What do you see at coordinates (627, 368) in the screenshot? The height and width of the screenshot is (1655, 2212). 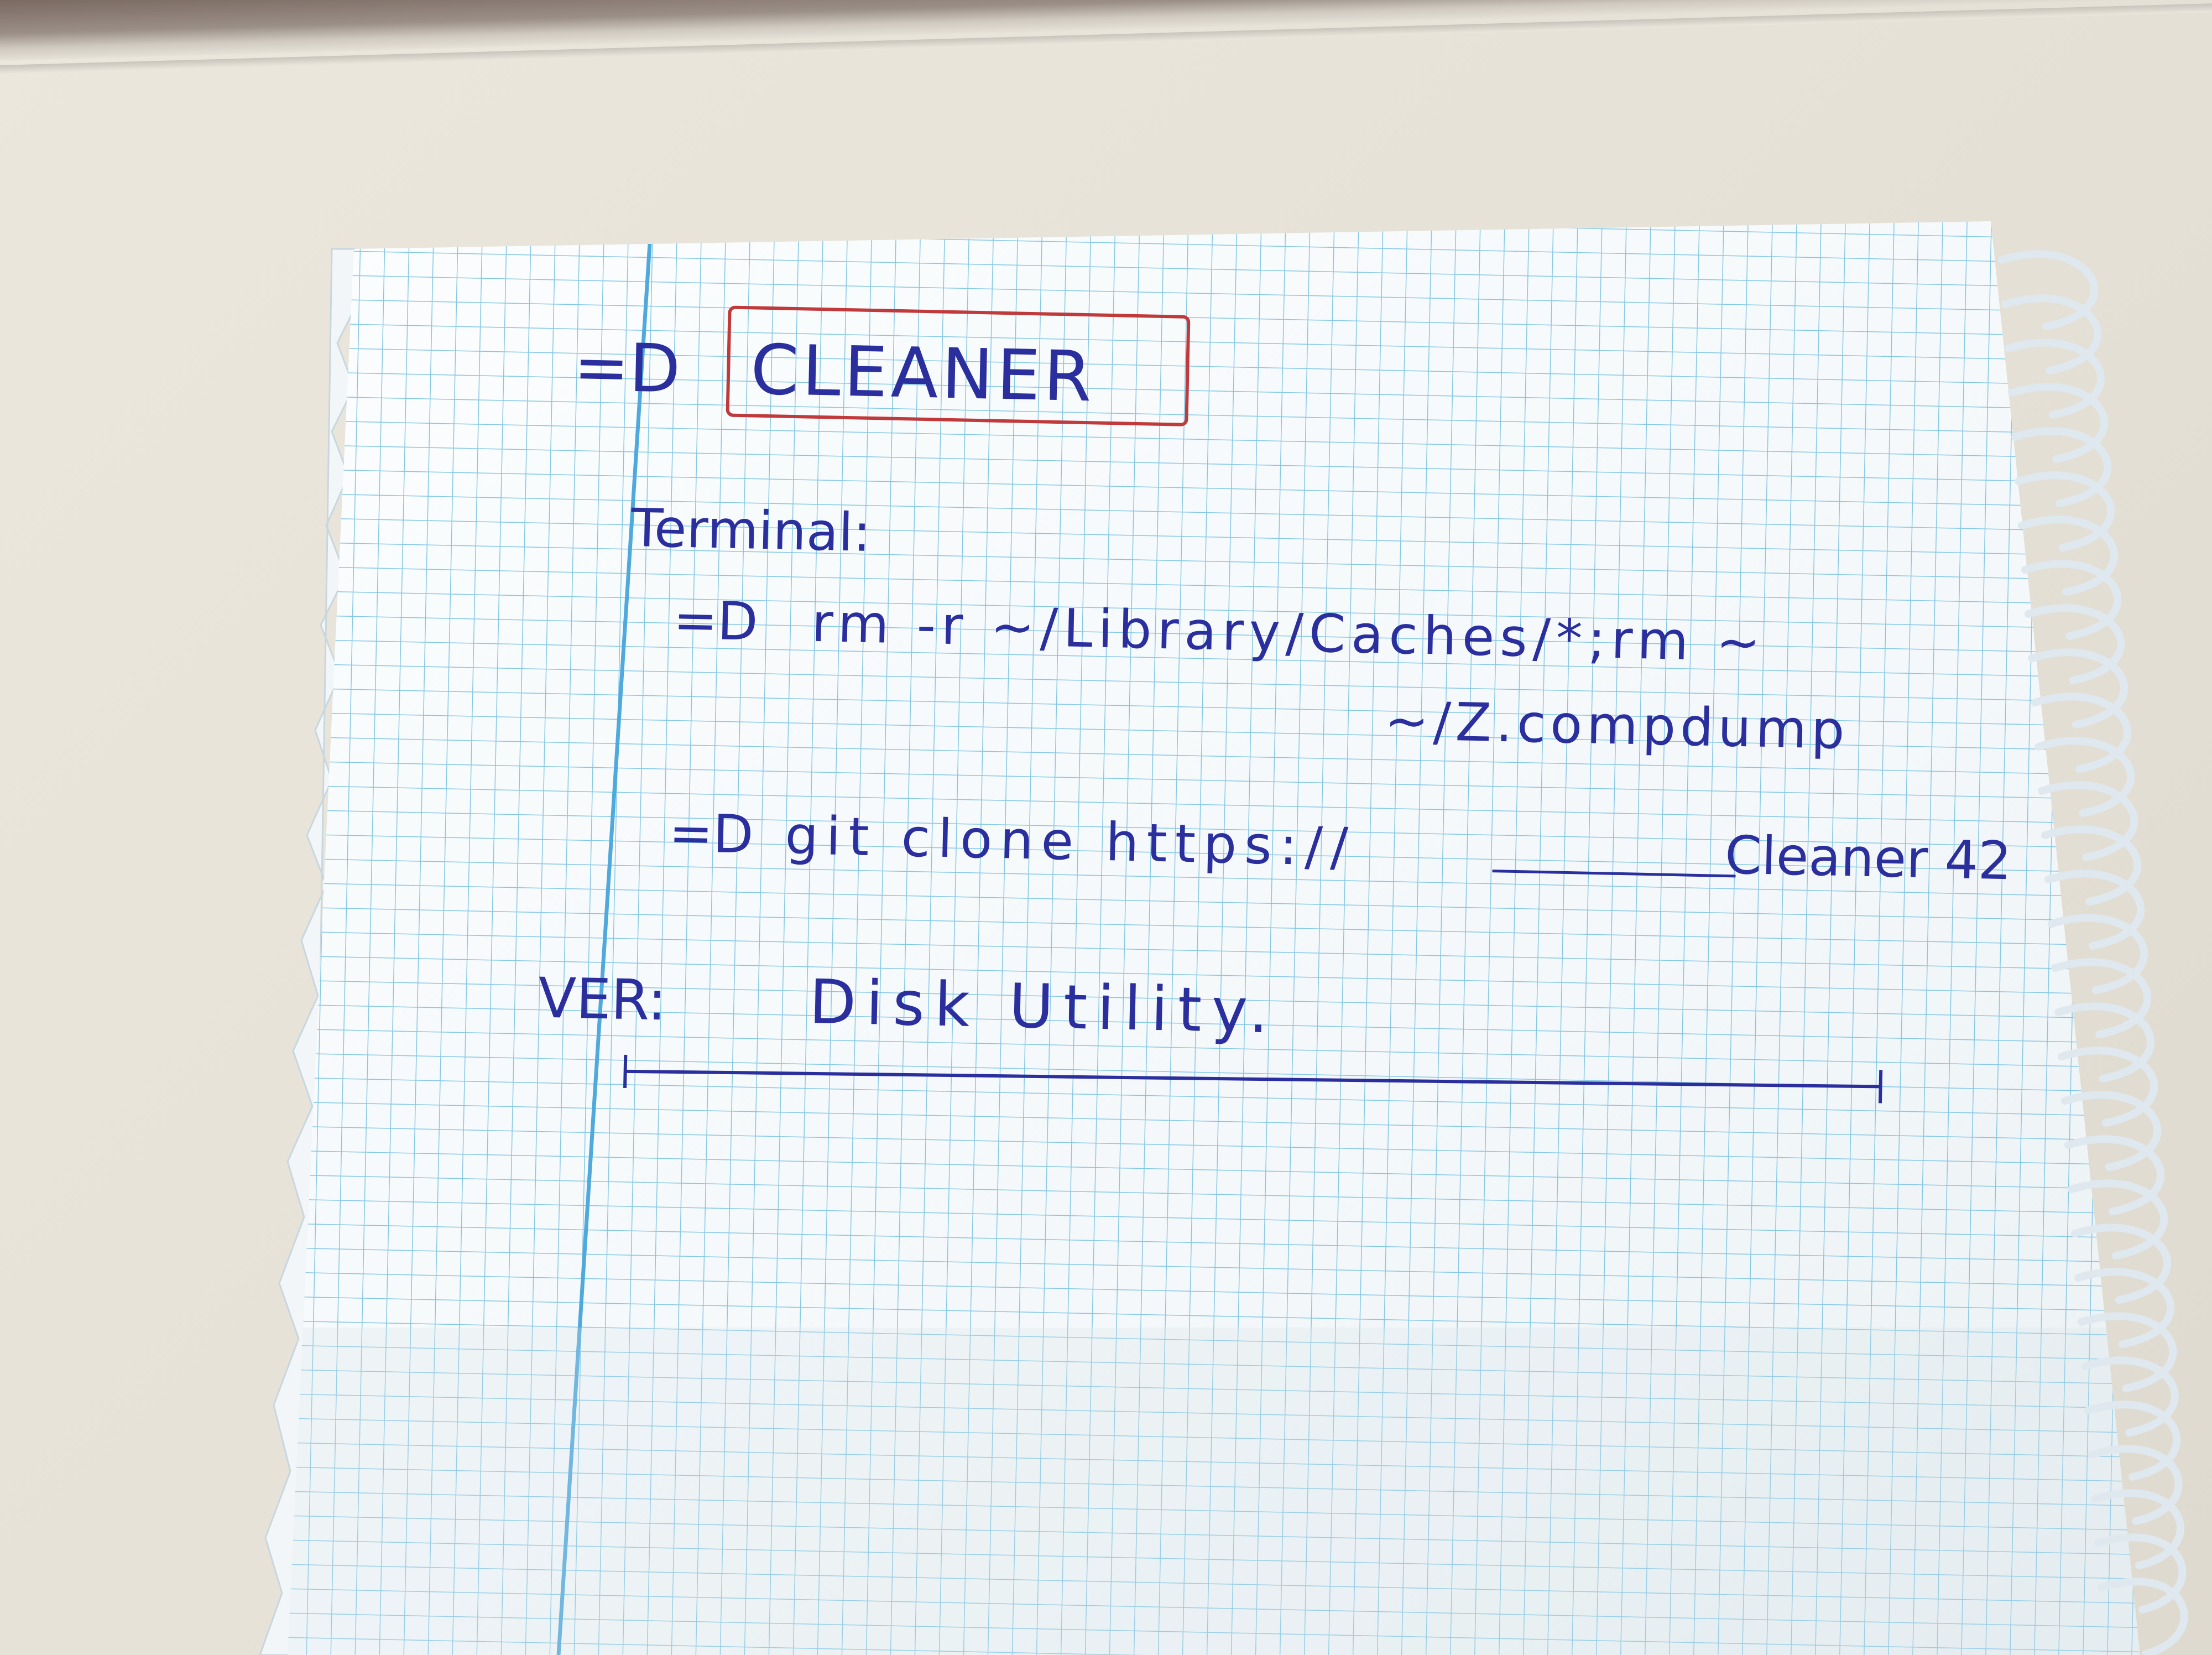 I see `title-arrow: =D` at bounding box center [627, 368].